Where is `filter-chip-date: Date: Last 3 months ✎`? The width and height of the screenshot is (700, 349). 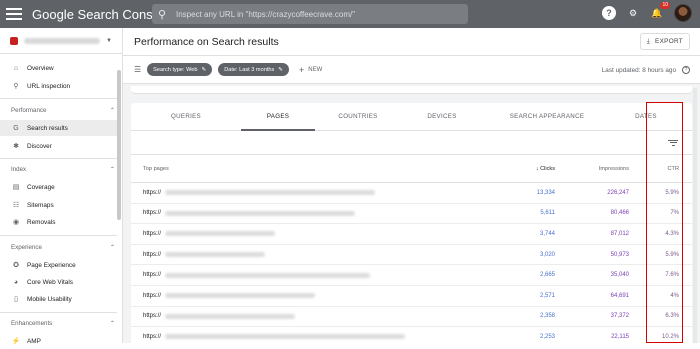
filter-chip-date: Date: Last 3 months ✎ is located at coordinates (253, 69).